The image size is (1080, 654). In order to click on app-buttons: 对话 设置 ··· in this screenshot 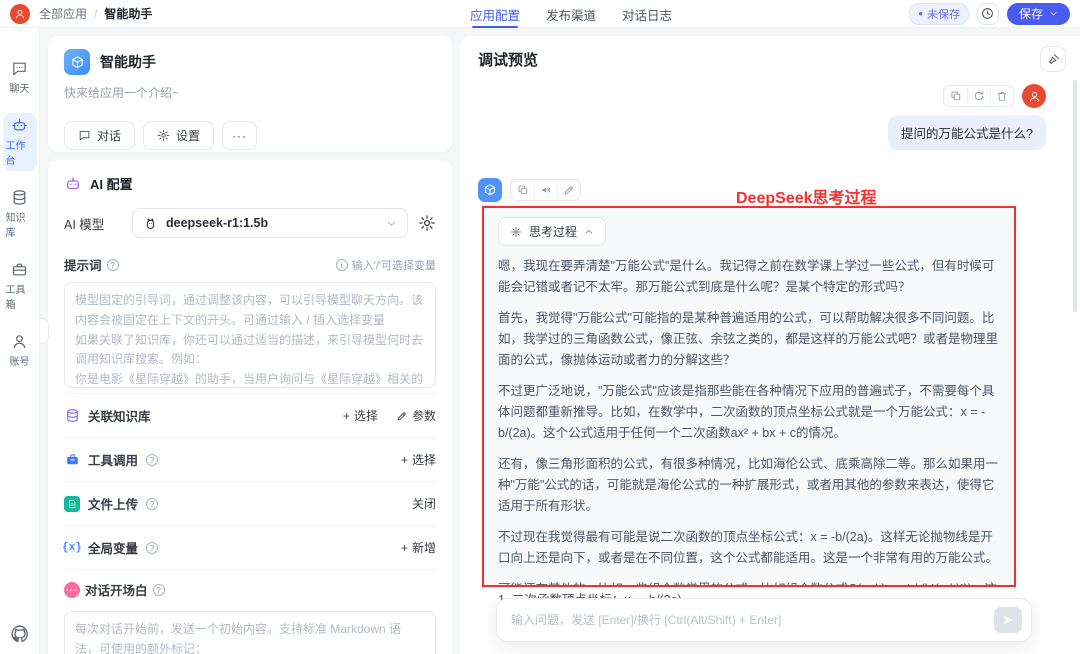, I will do `click(250, 135)`.